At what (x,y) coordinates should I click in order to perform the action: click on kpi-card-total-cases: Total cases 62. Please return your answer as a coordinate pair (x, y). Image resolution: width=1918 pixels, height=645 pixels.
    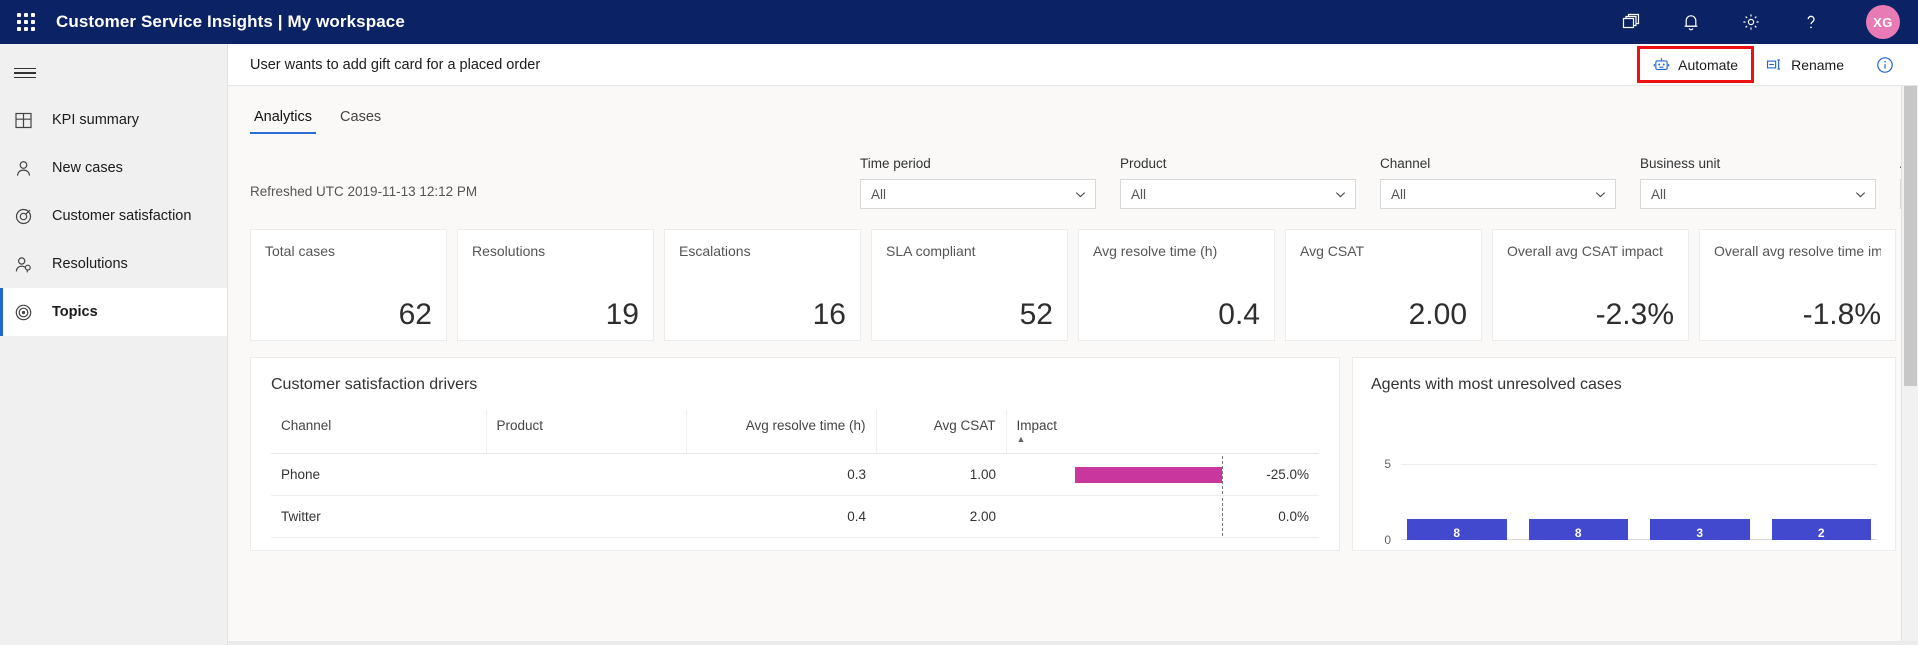
    Looking at the image, I should click on (348, 285).